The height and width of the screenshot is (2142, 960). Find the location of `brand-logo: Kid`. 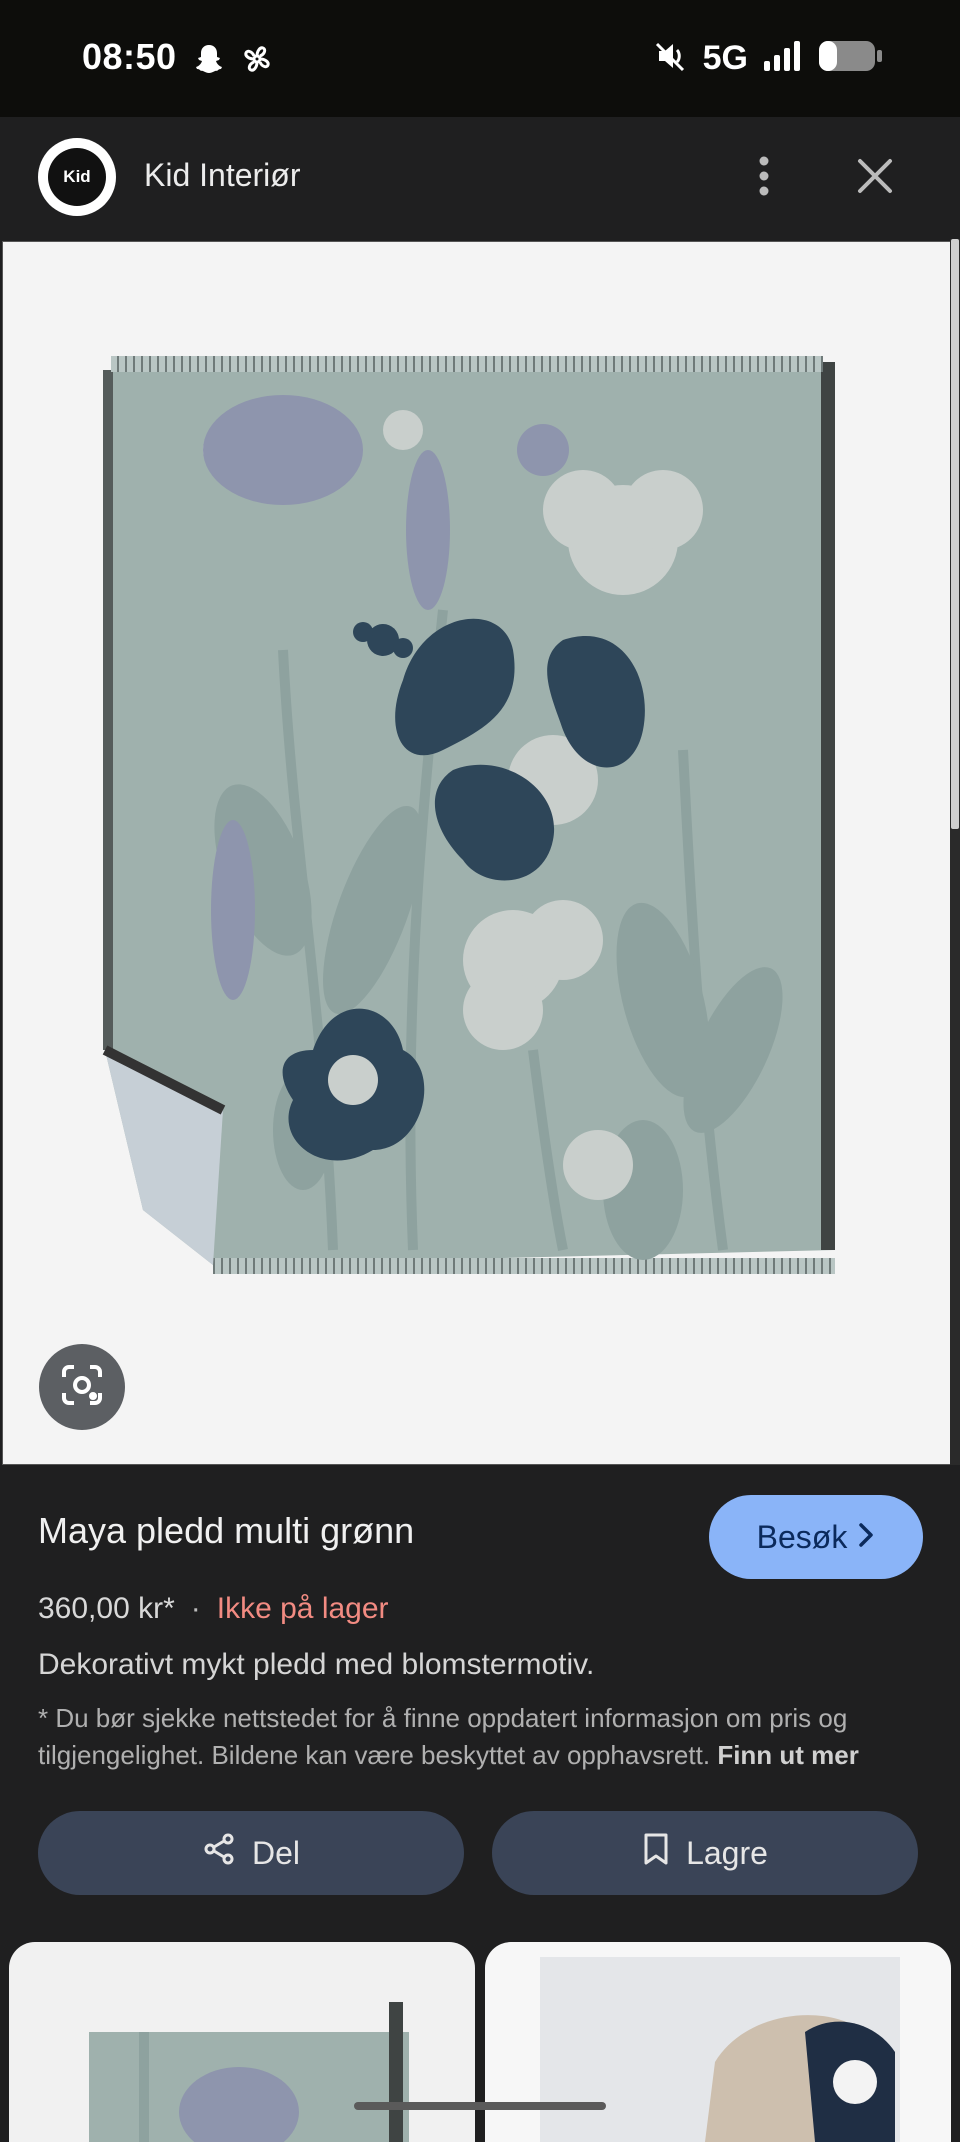

brand-logo: Kid is located at coordinates (77, 177).